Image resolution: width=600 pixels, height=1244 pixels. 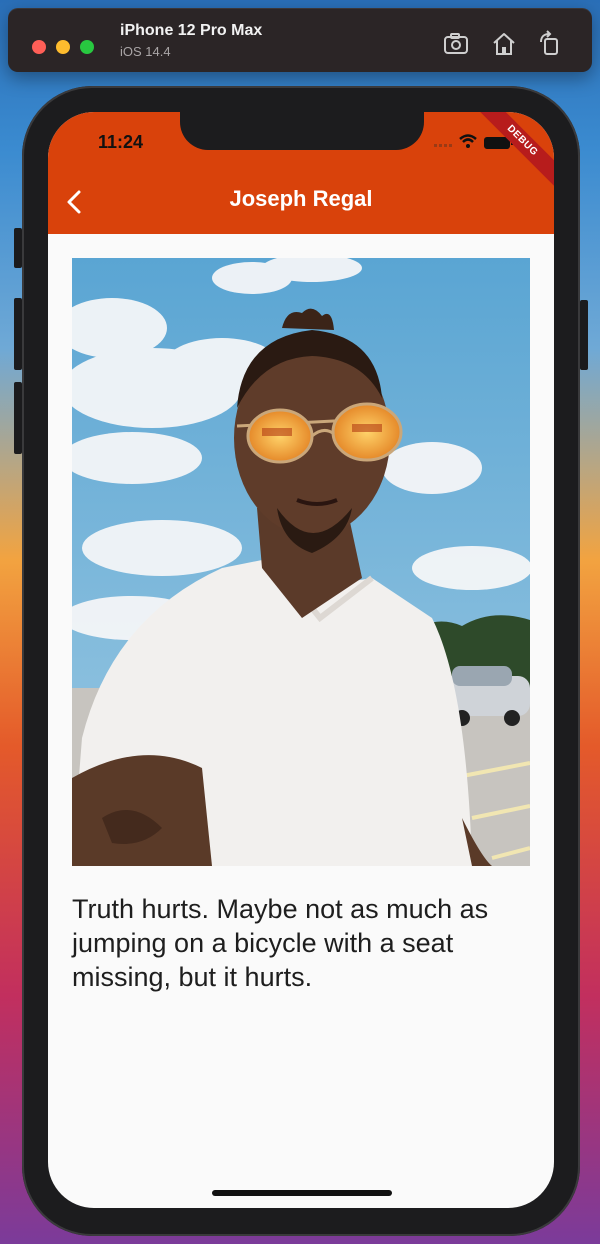 I want to click on home-icon, so click(x=504, y=44).